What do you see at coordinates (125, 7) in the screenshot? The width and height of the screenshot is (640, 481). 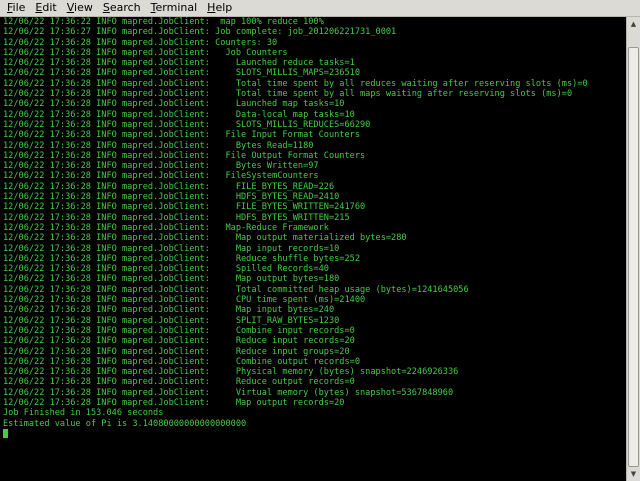 I see `menu-search-label: earch` at bounding box center [125, 7].